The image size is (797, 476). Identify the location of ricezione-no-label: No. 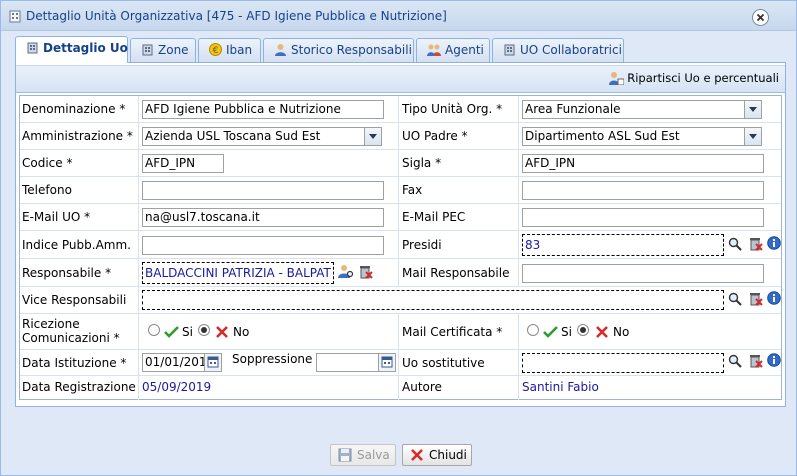
(241, 332).